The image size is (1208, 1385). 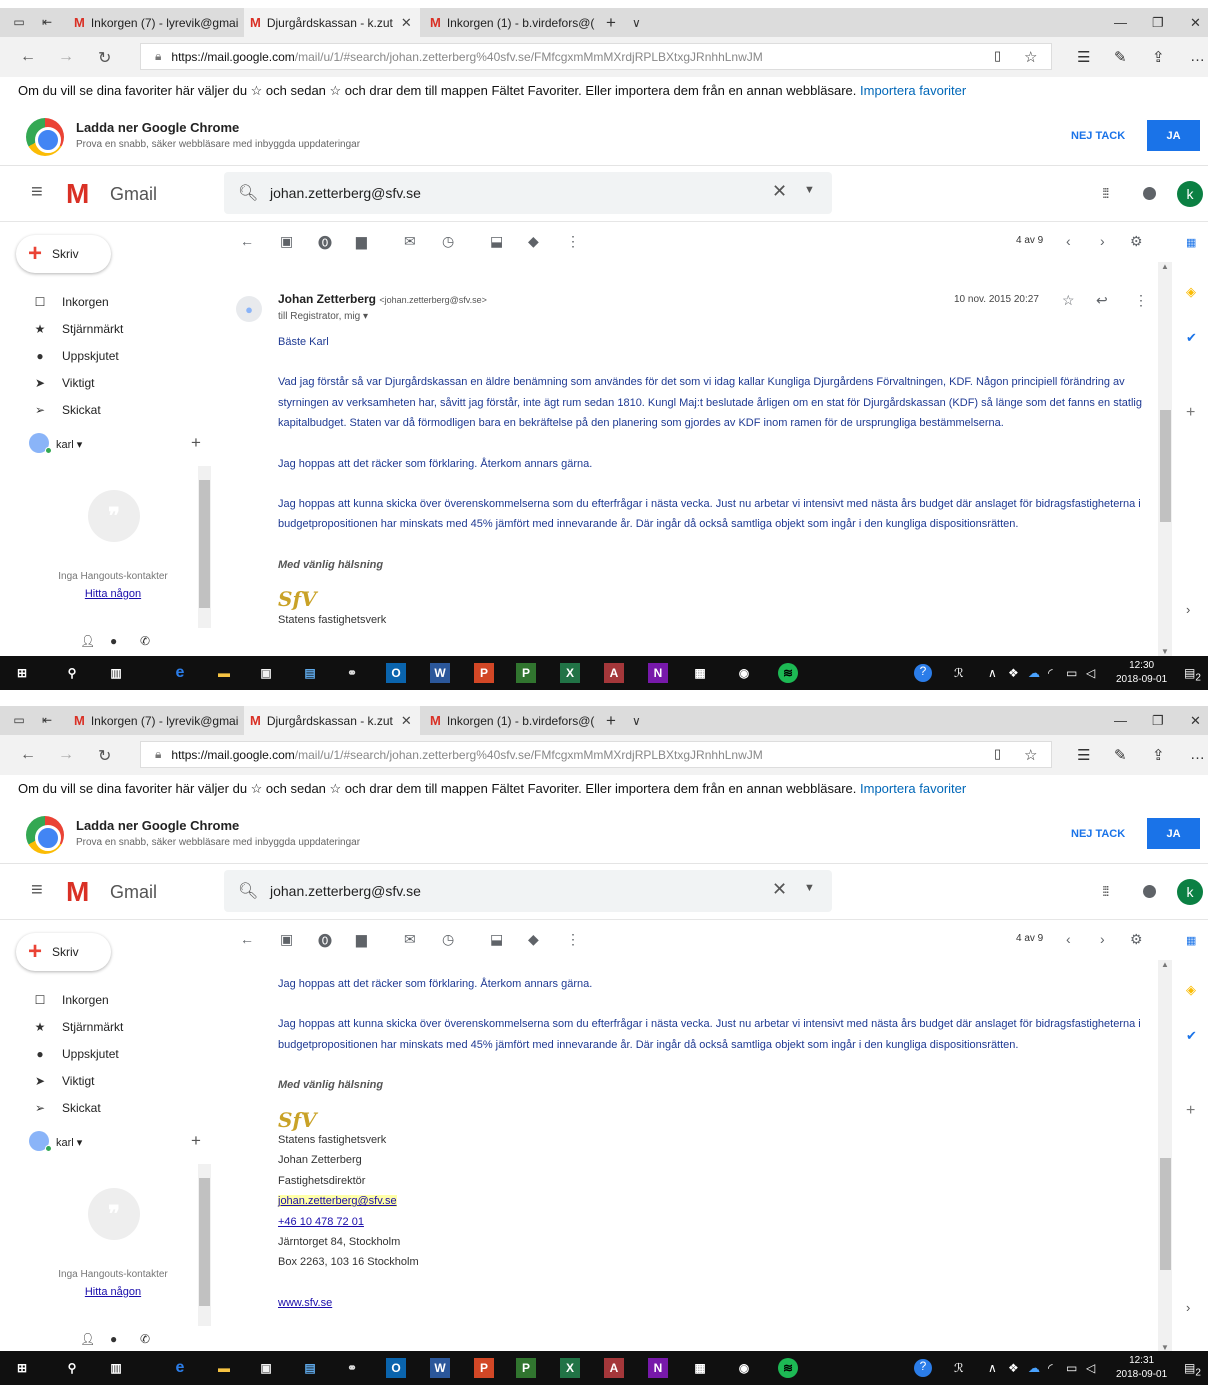 I want to click on hangouts-scrollbar, so click(x=204, y=1245).